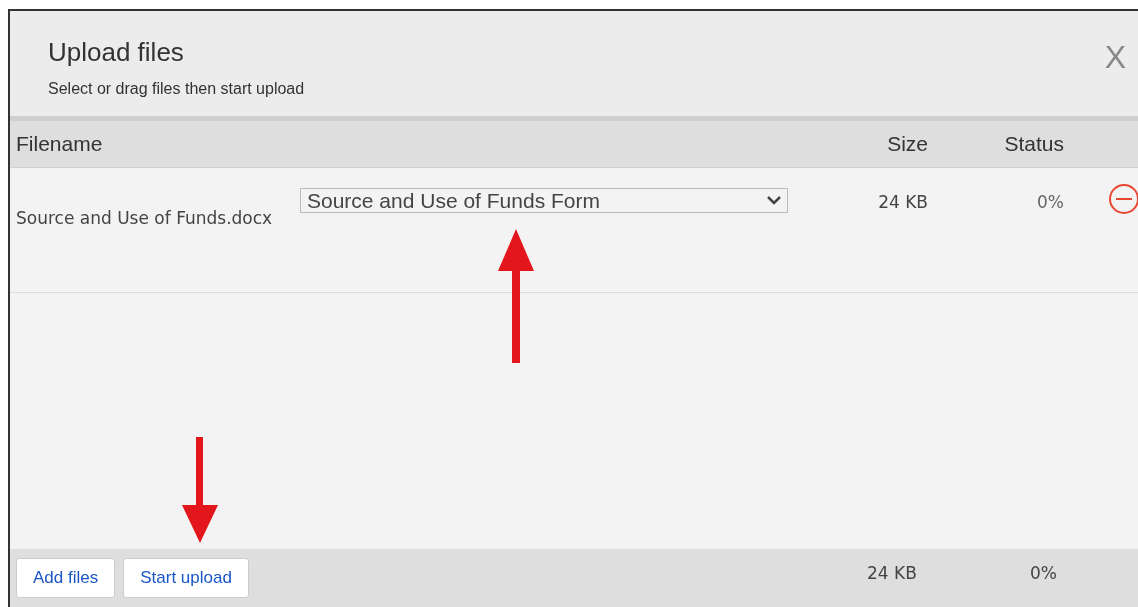 Image resolution: width=1138 pixels, height=607 pixels. I want to click on footer-button: Start upload, so click(186, 578).